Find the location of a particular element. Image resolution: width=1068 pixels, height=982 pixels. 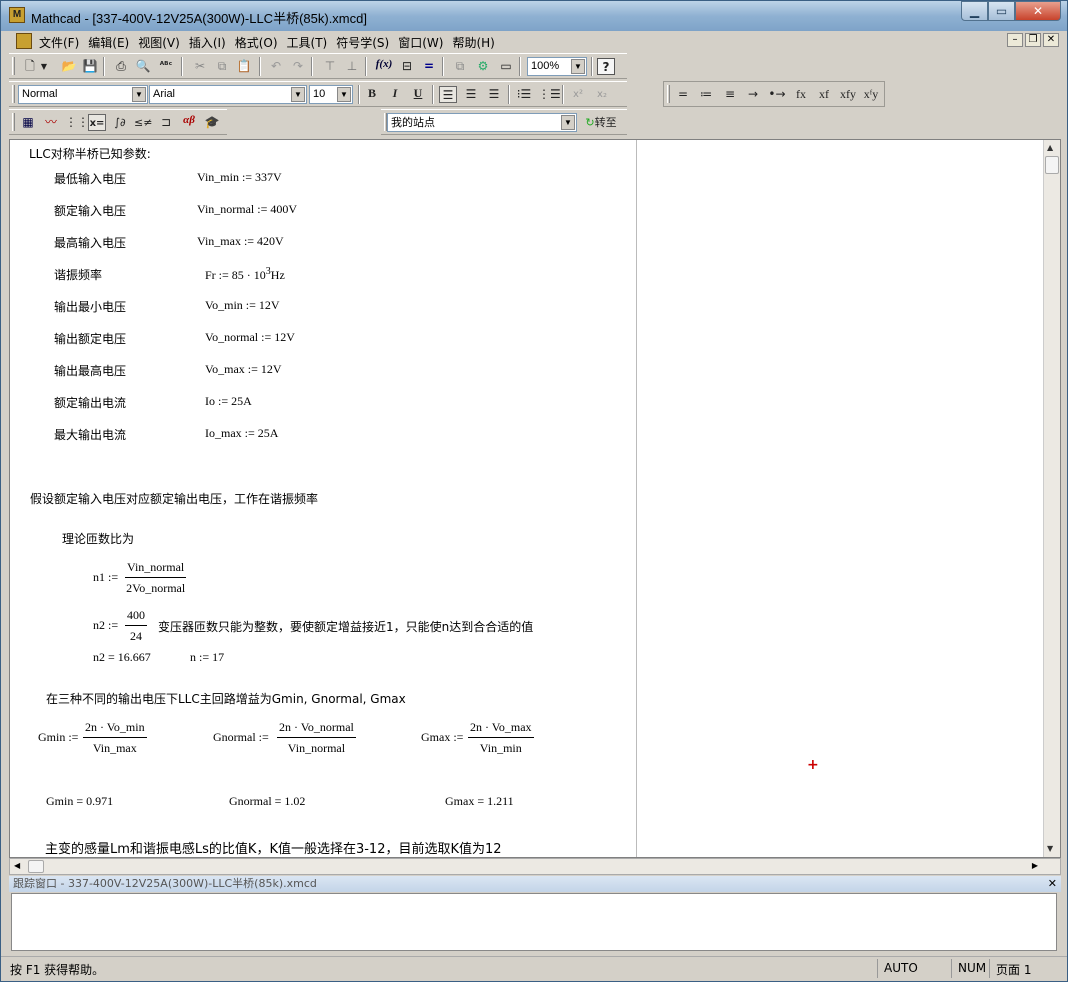

menu-file: 文件(F) is located at coordinates (62, 42).